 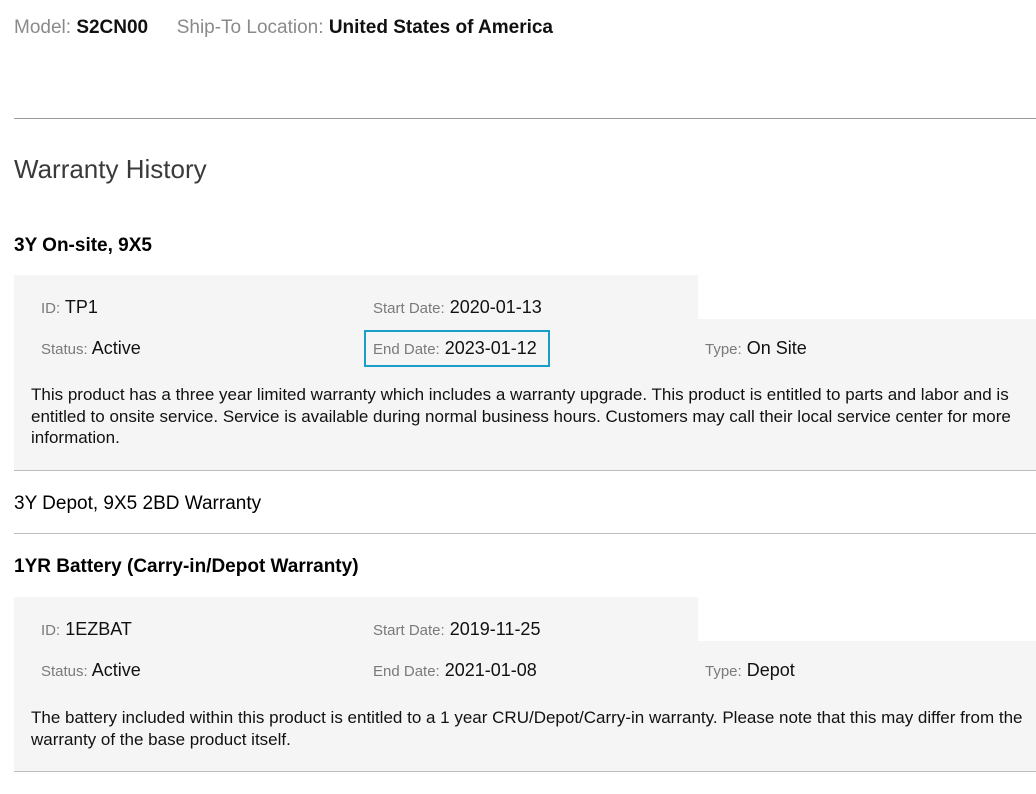 What do you see at coordinates (770, 670) in the screenshot?
I see `type-value: Depot` at bounding box center [770, 670].